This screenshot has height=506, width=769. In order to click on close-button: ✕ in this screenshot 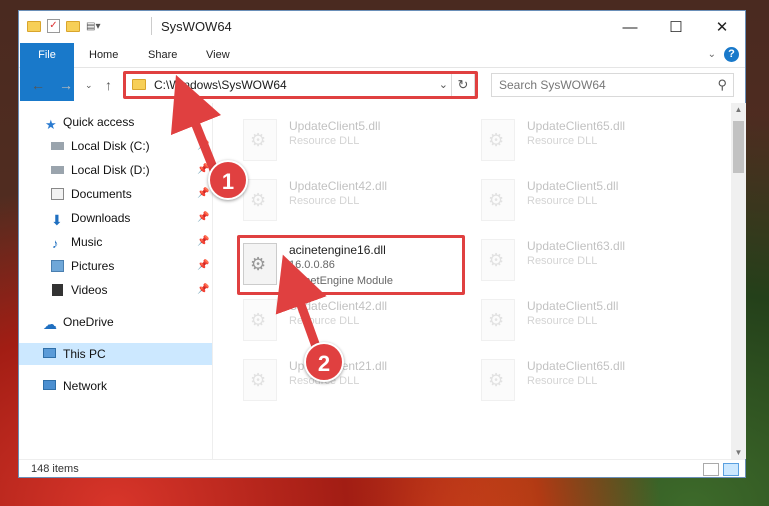, I will do `click(722, 27)`.